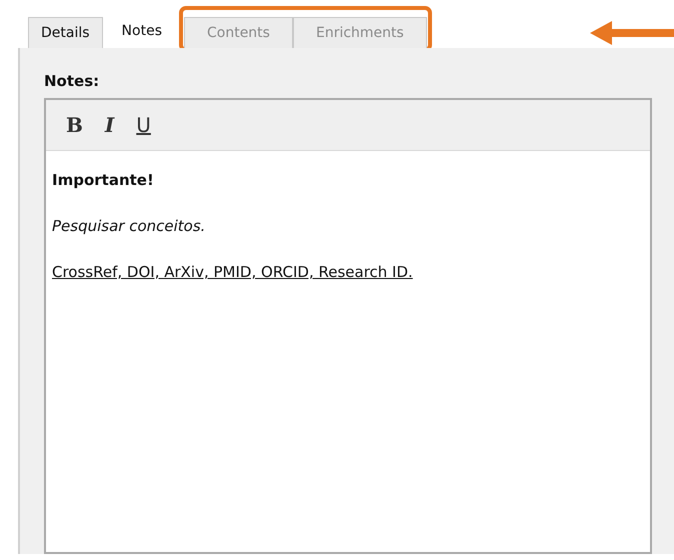 This screenshot has width=674, height=560. Describe the element at coordinates (74, 125) in the screenshot. I see `format-button: B` at that location.